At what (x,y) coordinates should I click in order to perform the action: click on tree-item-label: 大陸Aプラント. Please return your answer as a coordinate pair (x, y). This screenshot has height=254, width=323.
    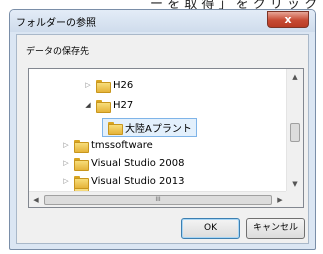
    Looking at the image, I should click on (158, 129).